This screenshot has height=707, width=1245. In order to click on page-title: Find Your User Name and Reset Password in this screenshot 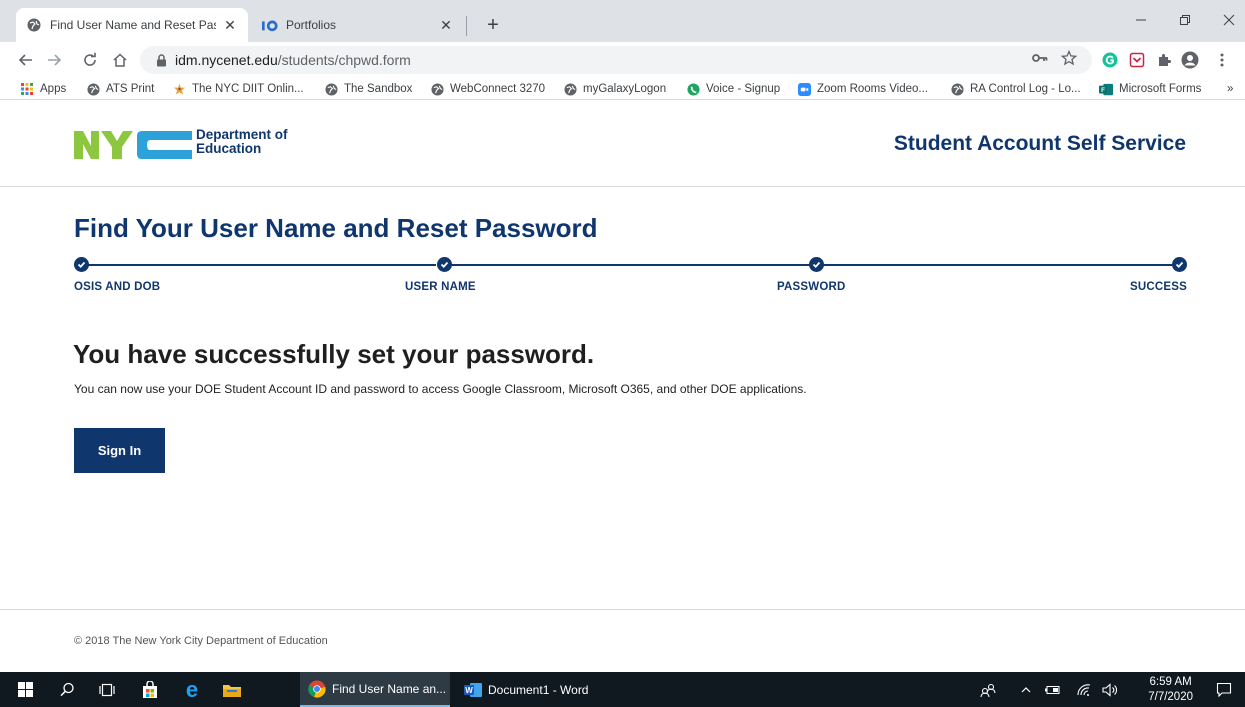, I will do `click(336, 228)`.